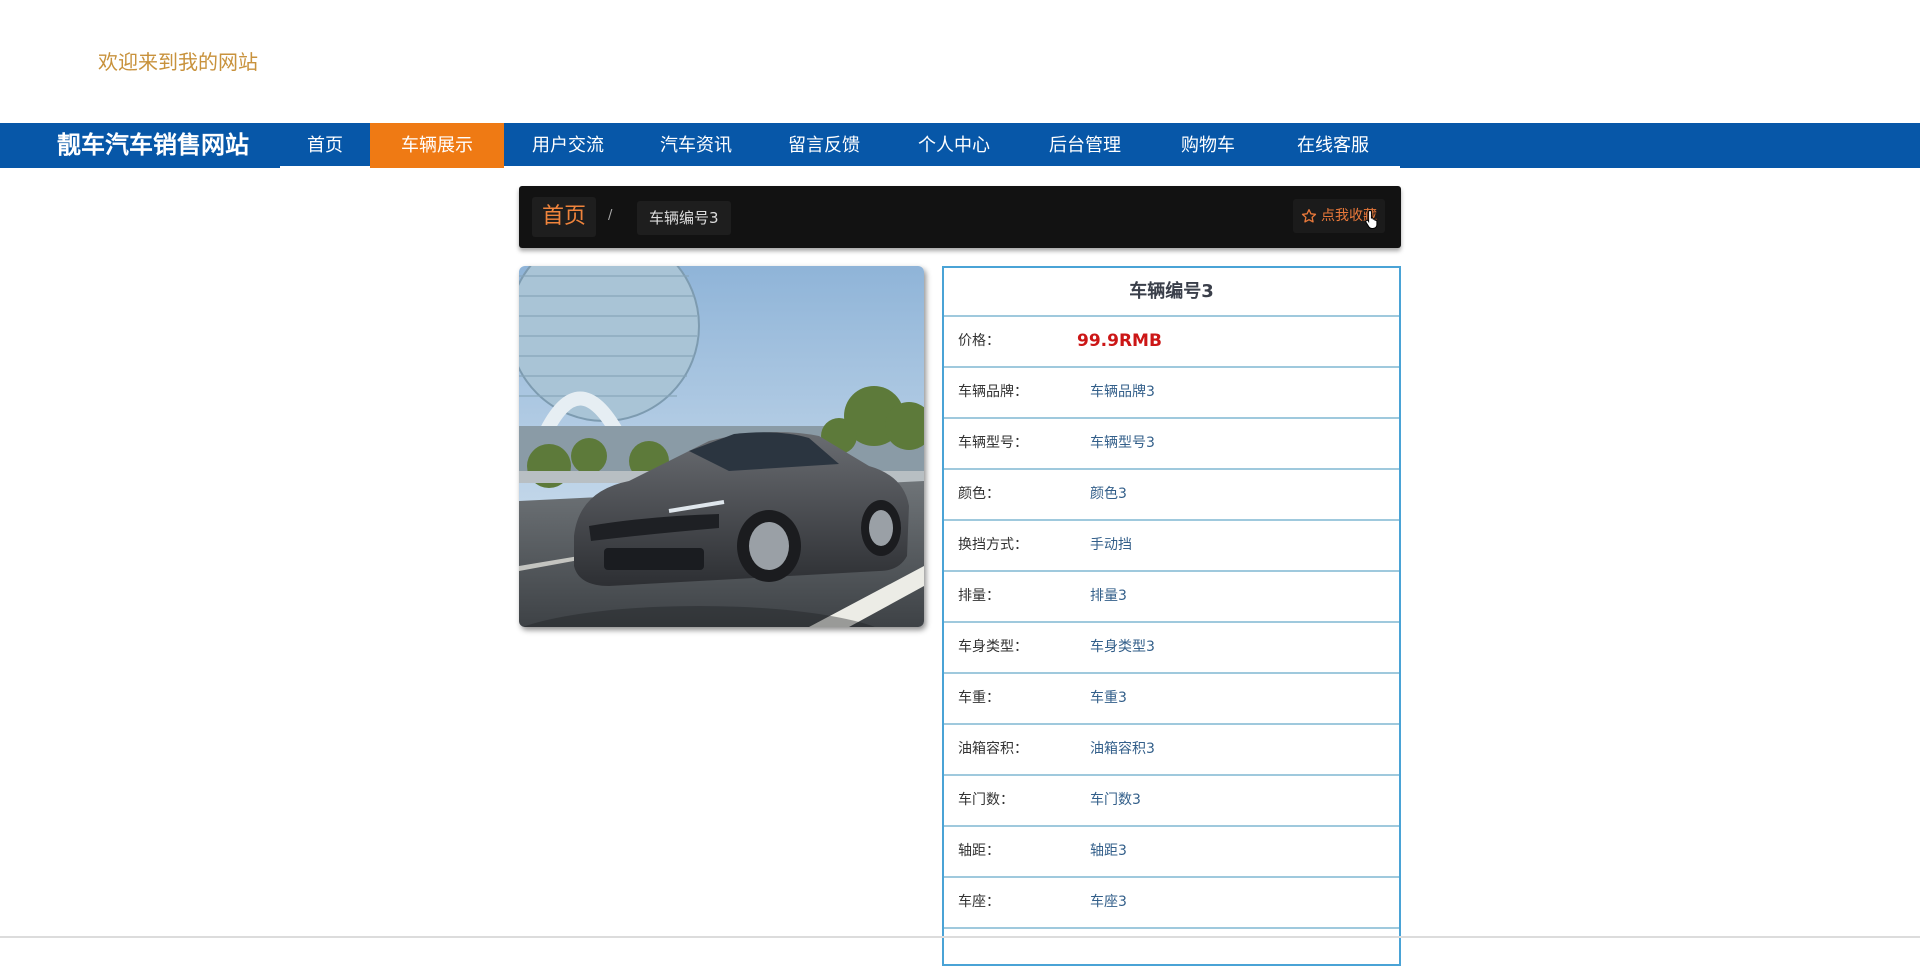  Describe the element at coordinates (979, 902) in the screenshot. I see `detail-label: 车座：` at that location.